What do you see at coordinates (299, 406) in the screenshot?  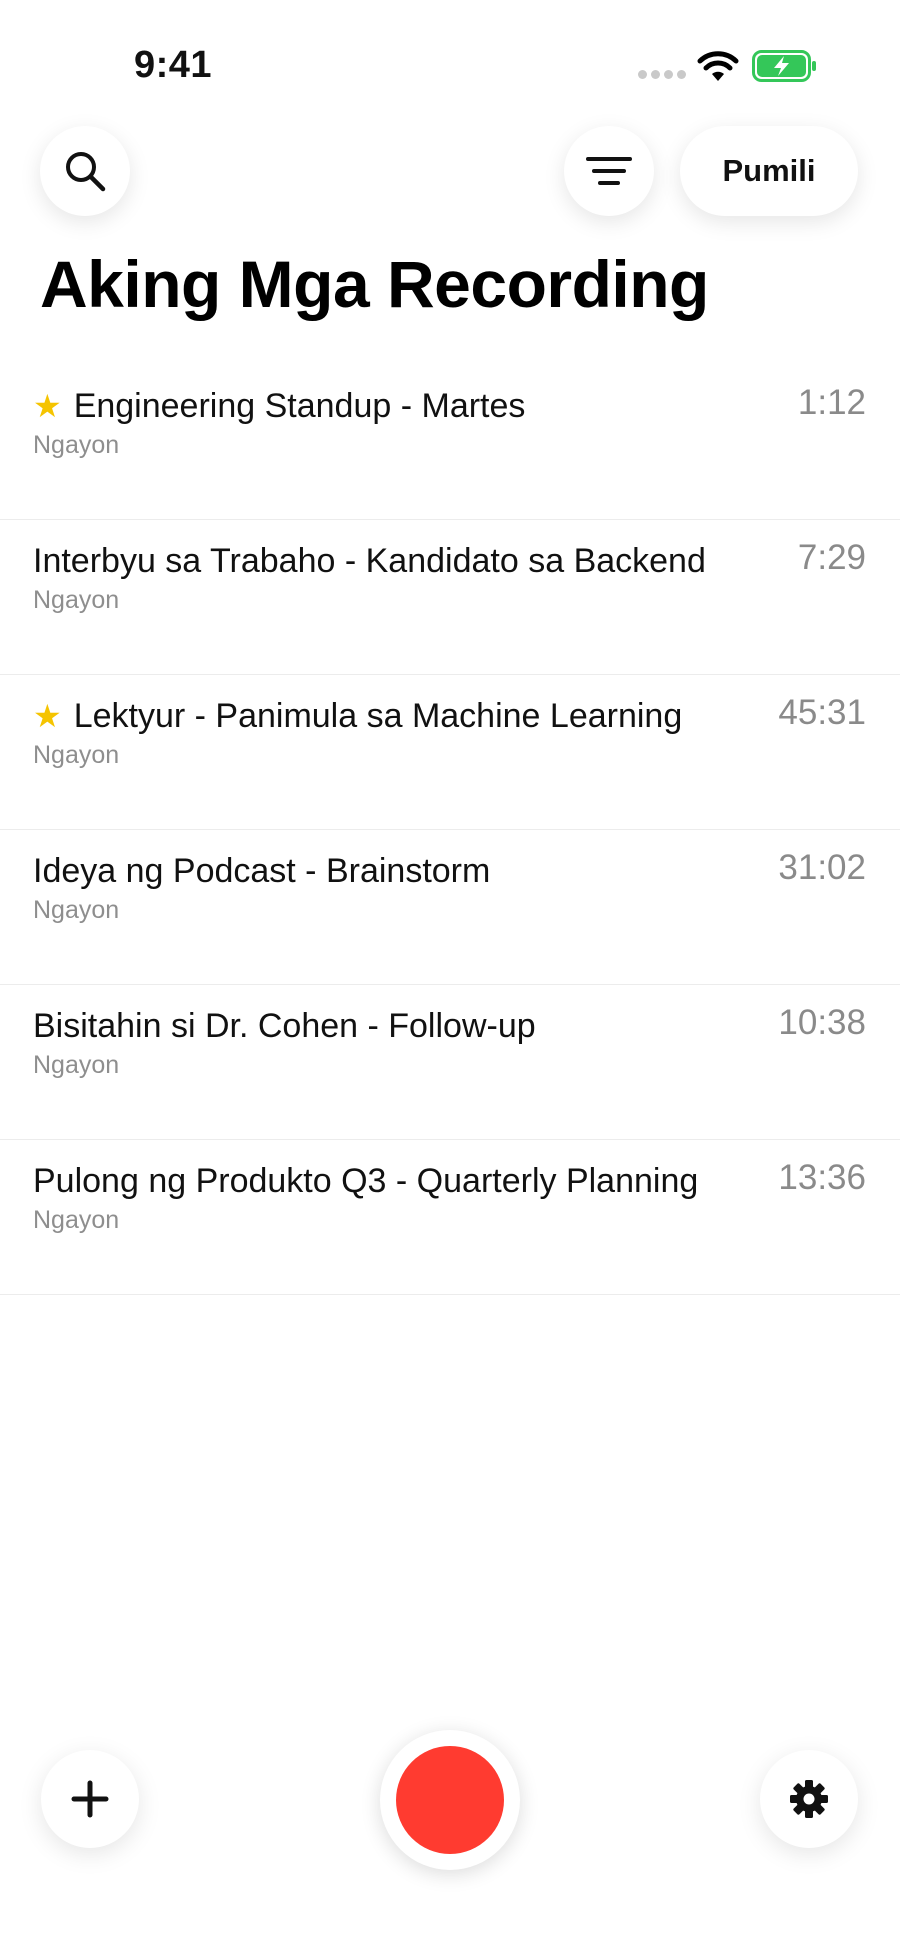 I see `recording-title-text: Engineering Standup - Martes` at bounding box center [299, 406].